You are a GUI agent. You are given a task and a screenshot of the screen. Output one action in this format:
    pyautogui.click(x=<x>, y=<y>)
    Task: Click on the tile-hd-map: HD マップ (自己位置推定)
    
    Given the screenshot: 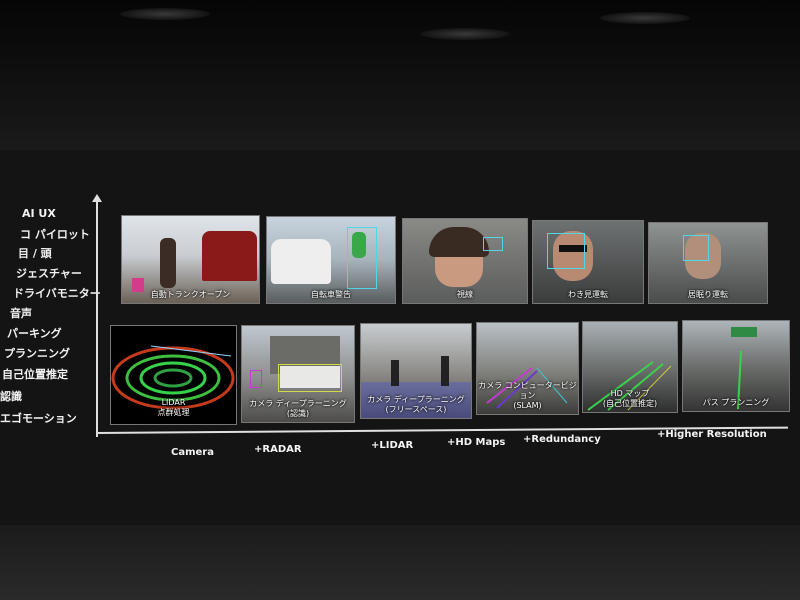 What is the action you would take?
    pyautogui.click(x=630, y=367)
    